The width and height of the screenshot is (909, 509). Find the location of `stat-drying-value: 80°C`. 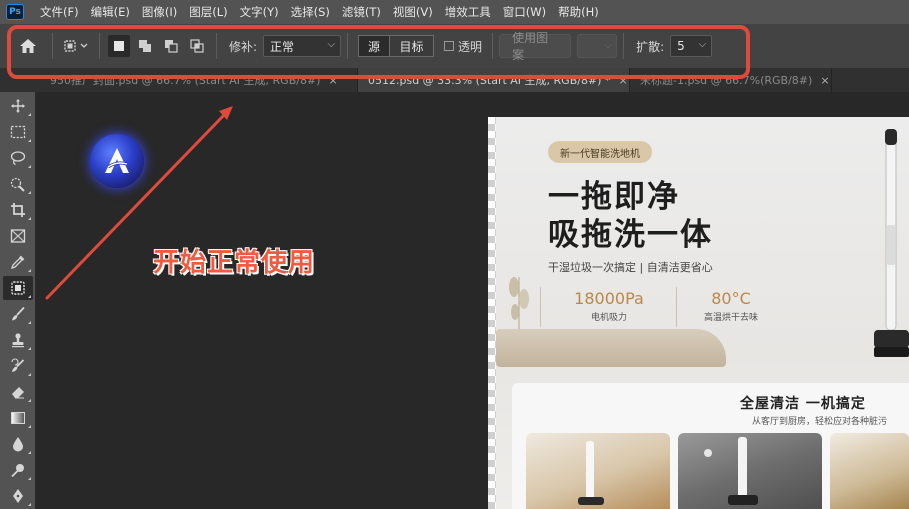

stat-drying-value: 80°C is located at coordinates (731, 298).